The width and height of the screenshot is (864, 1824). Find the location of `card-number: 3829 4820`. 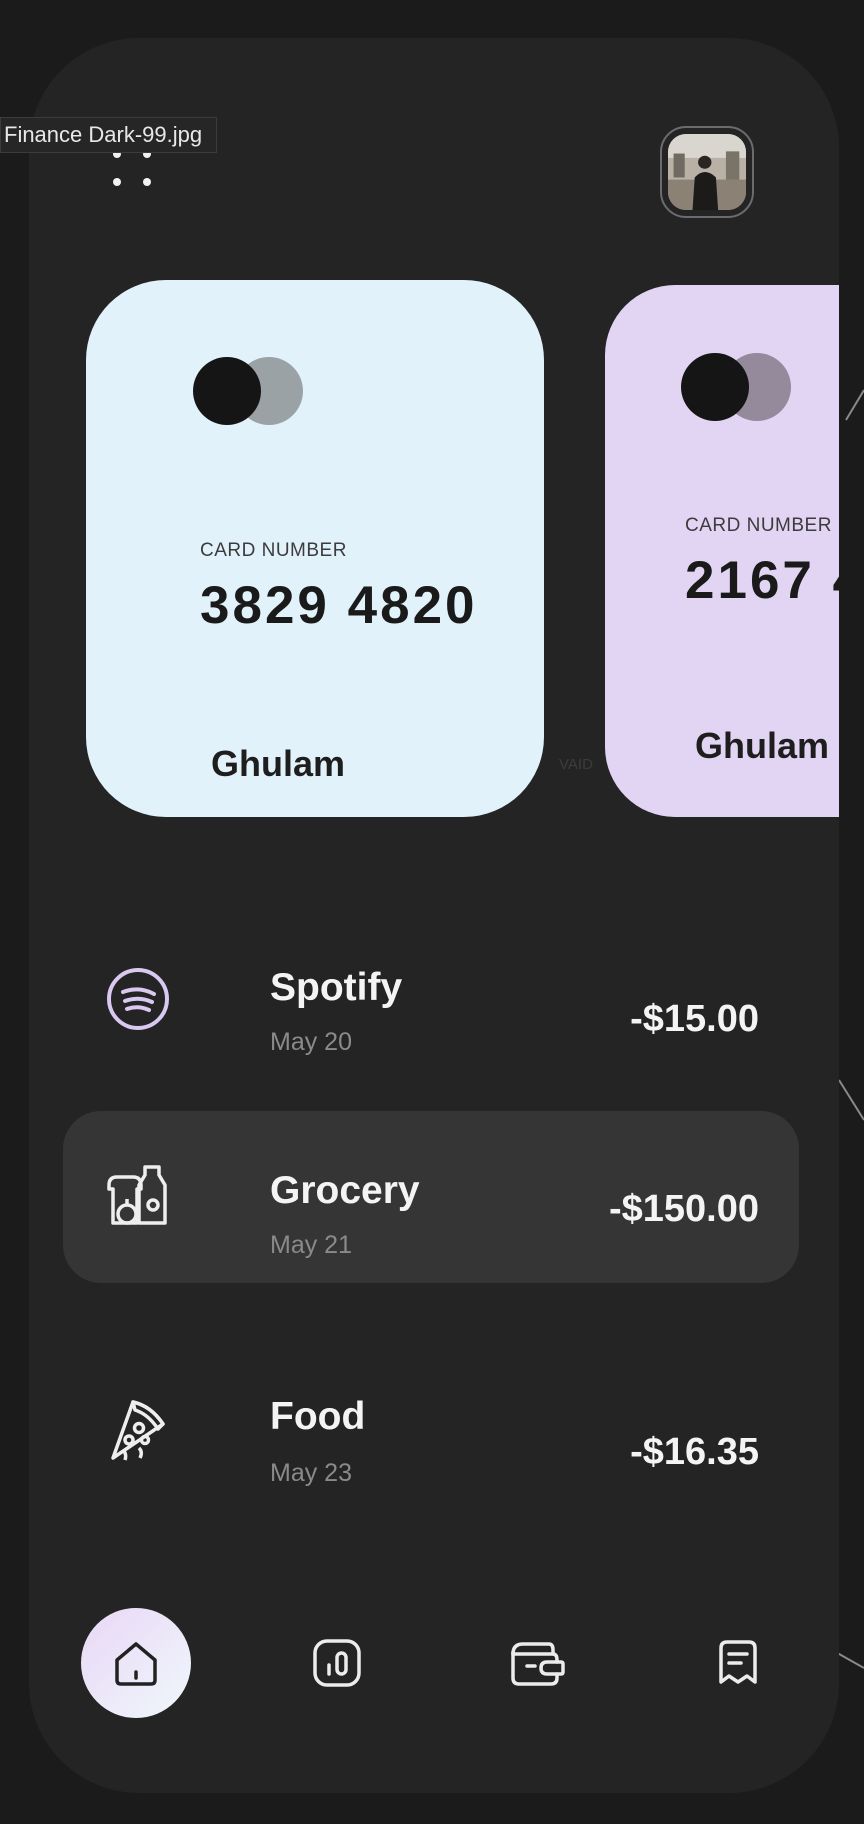

card-number: 3829 4820 is located at coordinates (339, 605).